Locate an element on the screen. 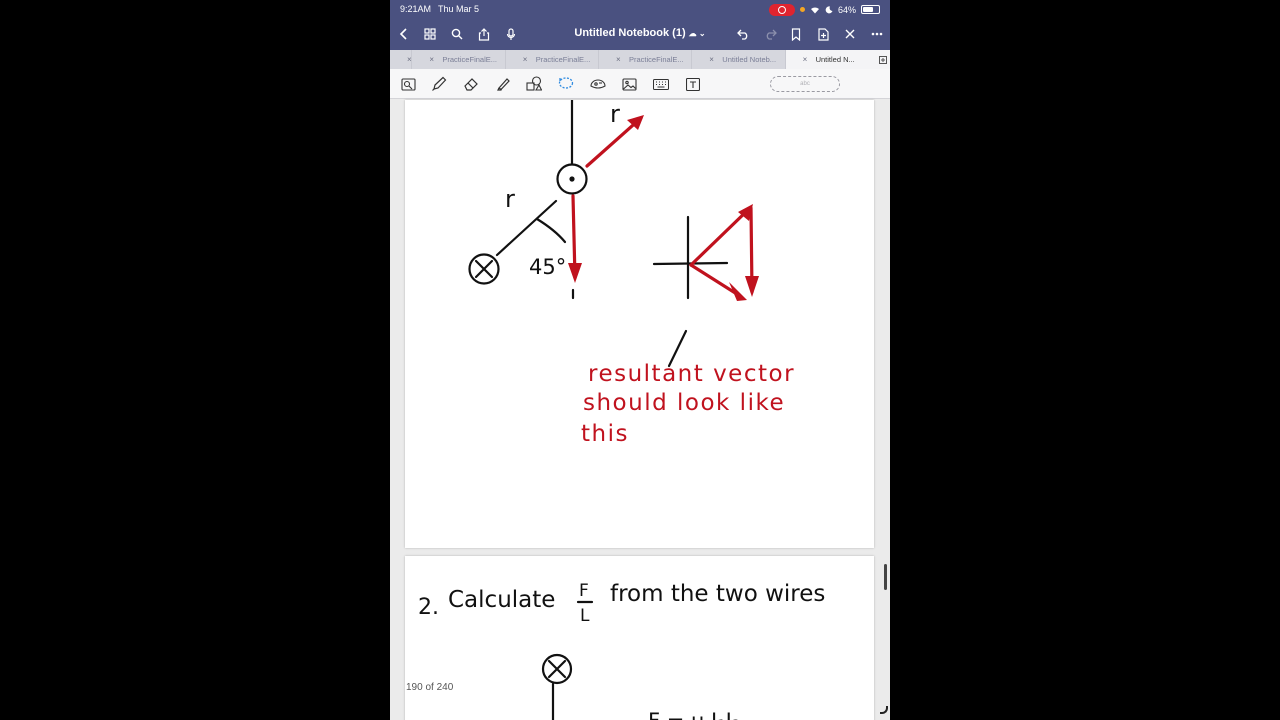 This screenshot has height=720, width=1280. wire-dot is located at coordinates (572, 179).